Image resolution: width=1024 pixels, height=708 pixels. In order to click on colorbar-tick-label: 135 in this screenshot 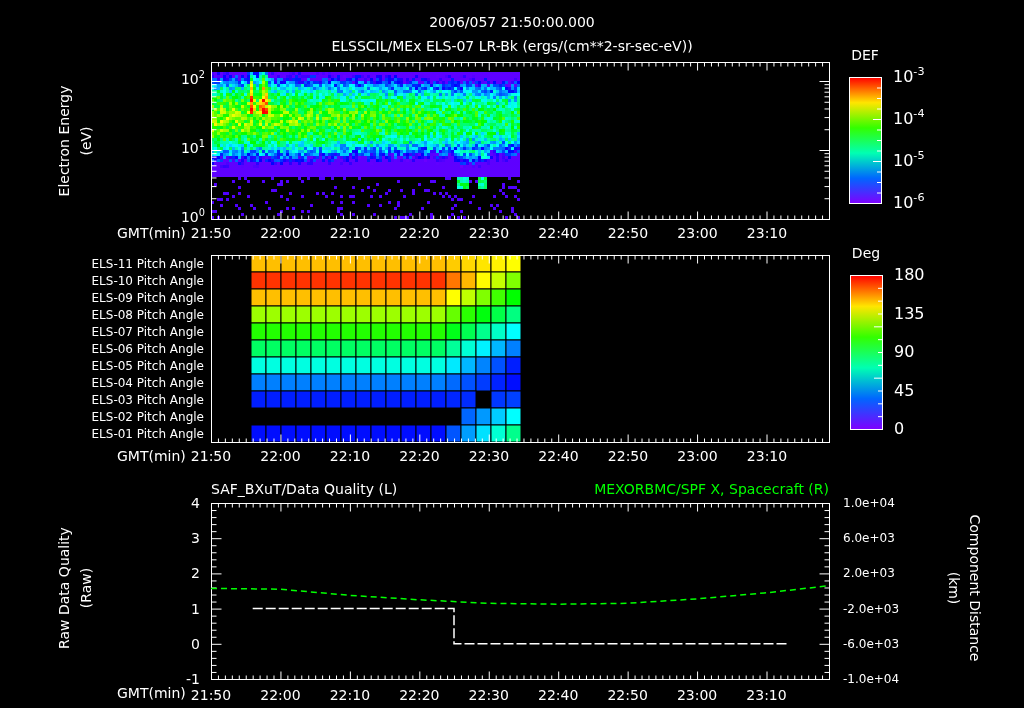, I will do `click(909, 313)`.